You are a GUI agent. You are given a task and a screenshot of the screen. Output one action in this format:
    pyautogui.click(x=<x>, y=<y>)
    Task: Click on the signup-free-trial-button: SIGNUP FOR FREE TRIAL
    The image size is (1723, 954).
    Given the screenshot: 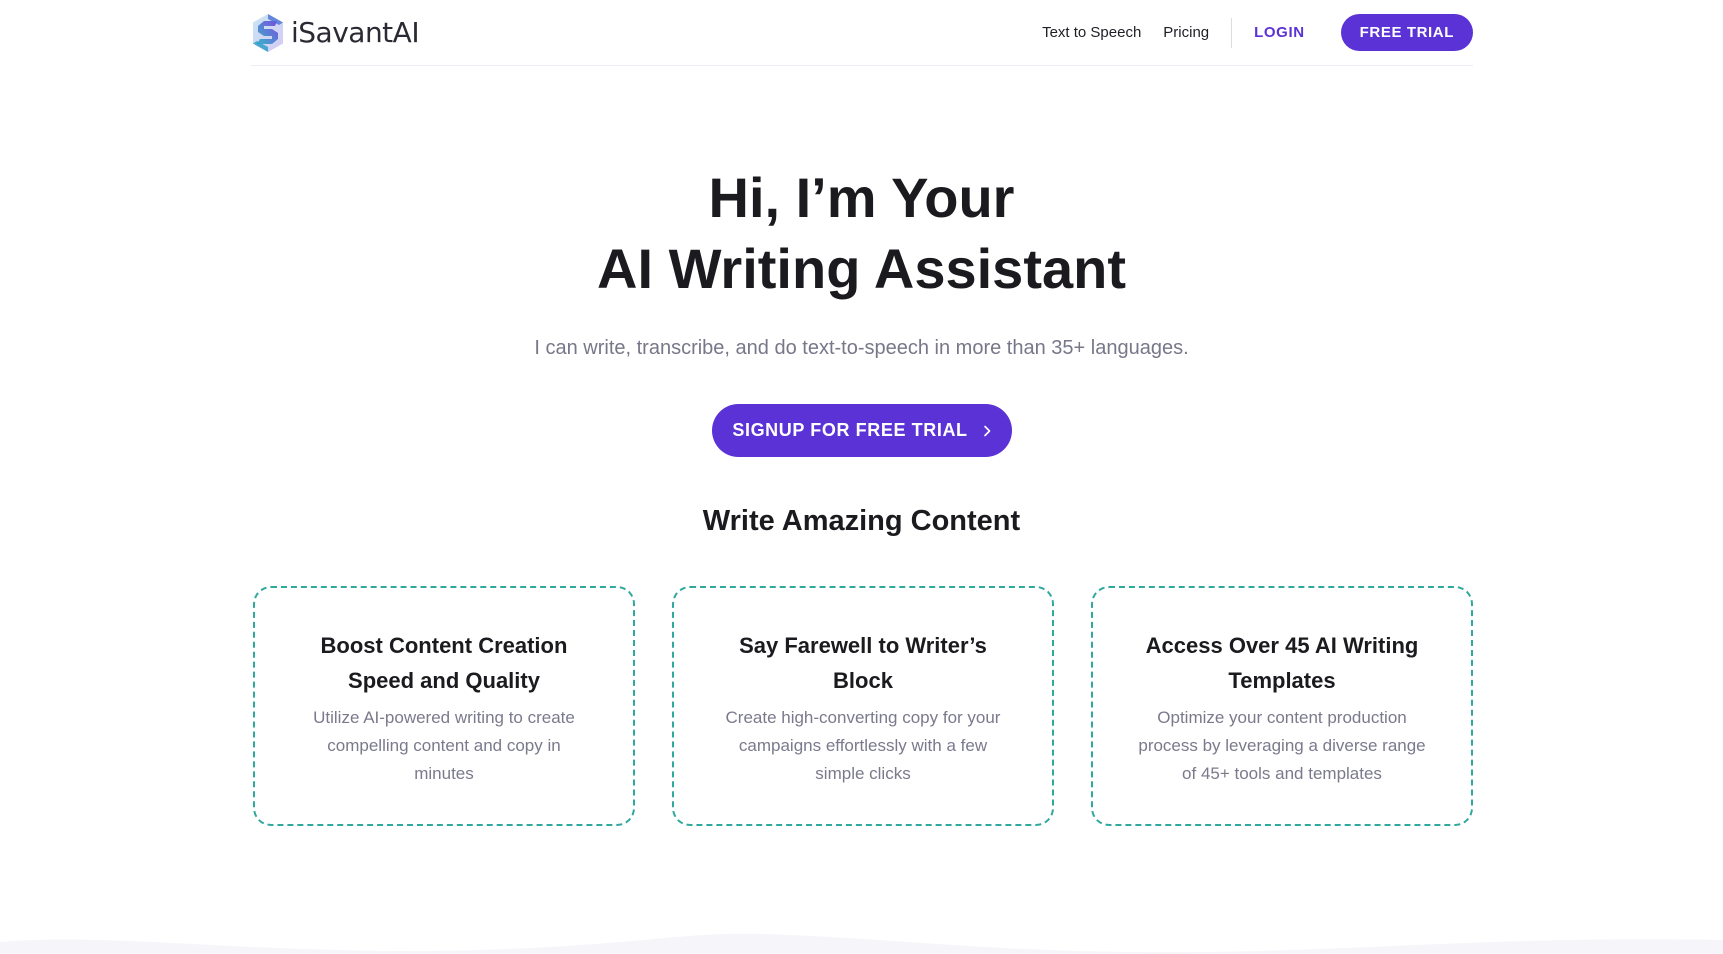 What is the action you would take?
    pyautogui.click(x=862, y=430)
    